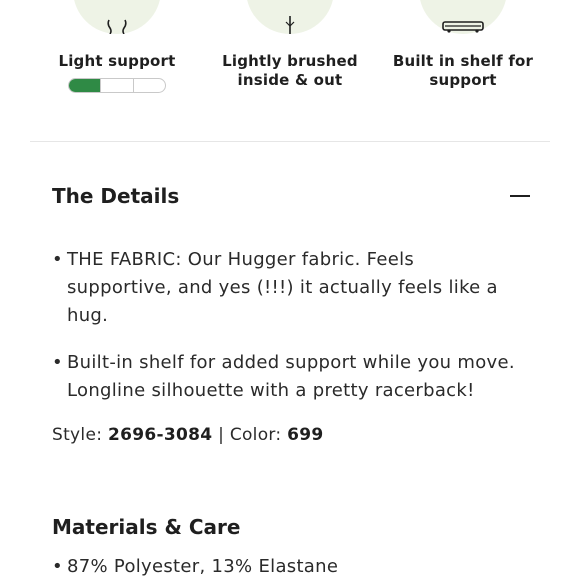 This screenshot has height=580, width=580. What do you see at coordinates (520, 196) in the screenshot?
I see `minus-icon` at bounding box center [520, 196].